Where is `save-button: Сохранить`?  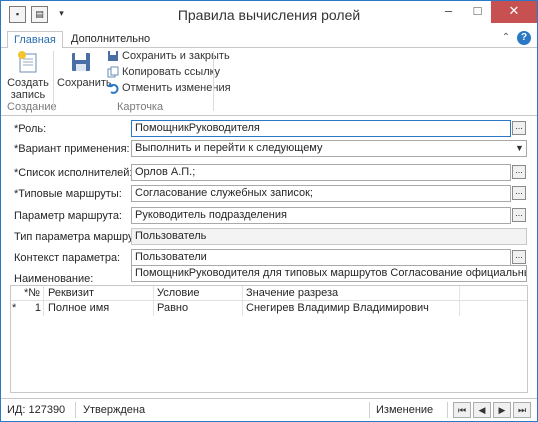 save-button: Сохранить is located at coordinates (84, 69).